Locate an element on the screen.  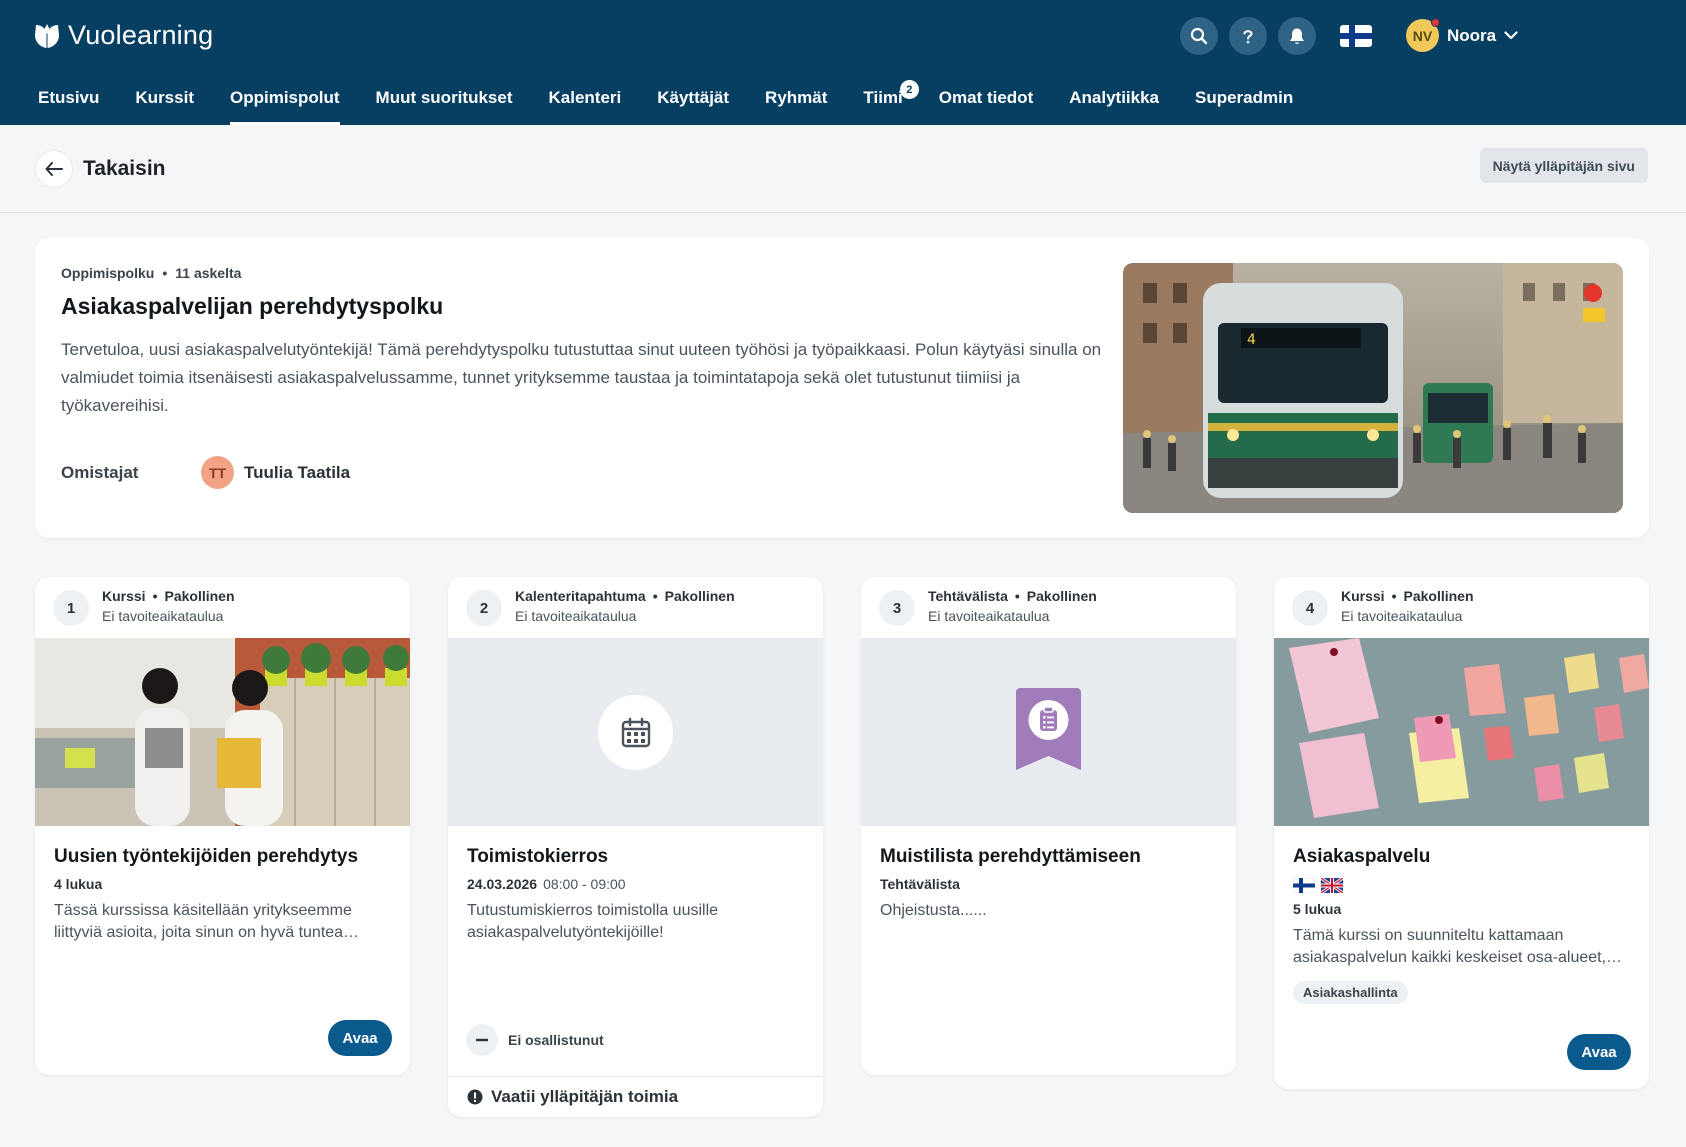
nav-label: Analytiikka is located at coordinates (1114, 97).